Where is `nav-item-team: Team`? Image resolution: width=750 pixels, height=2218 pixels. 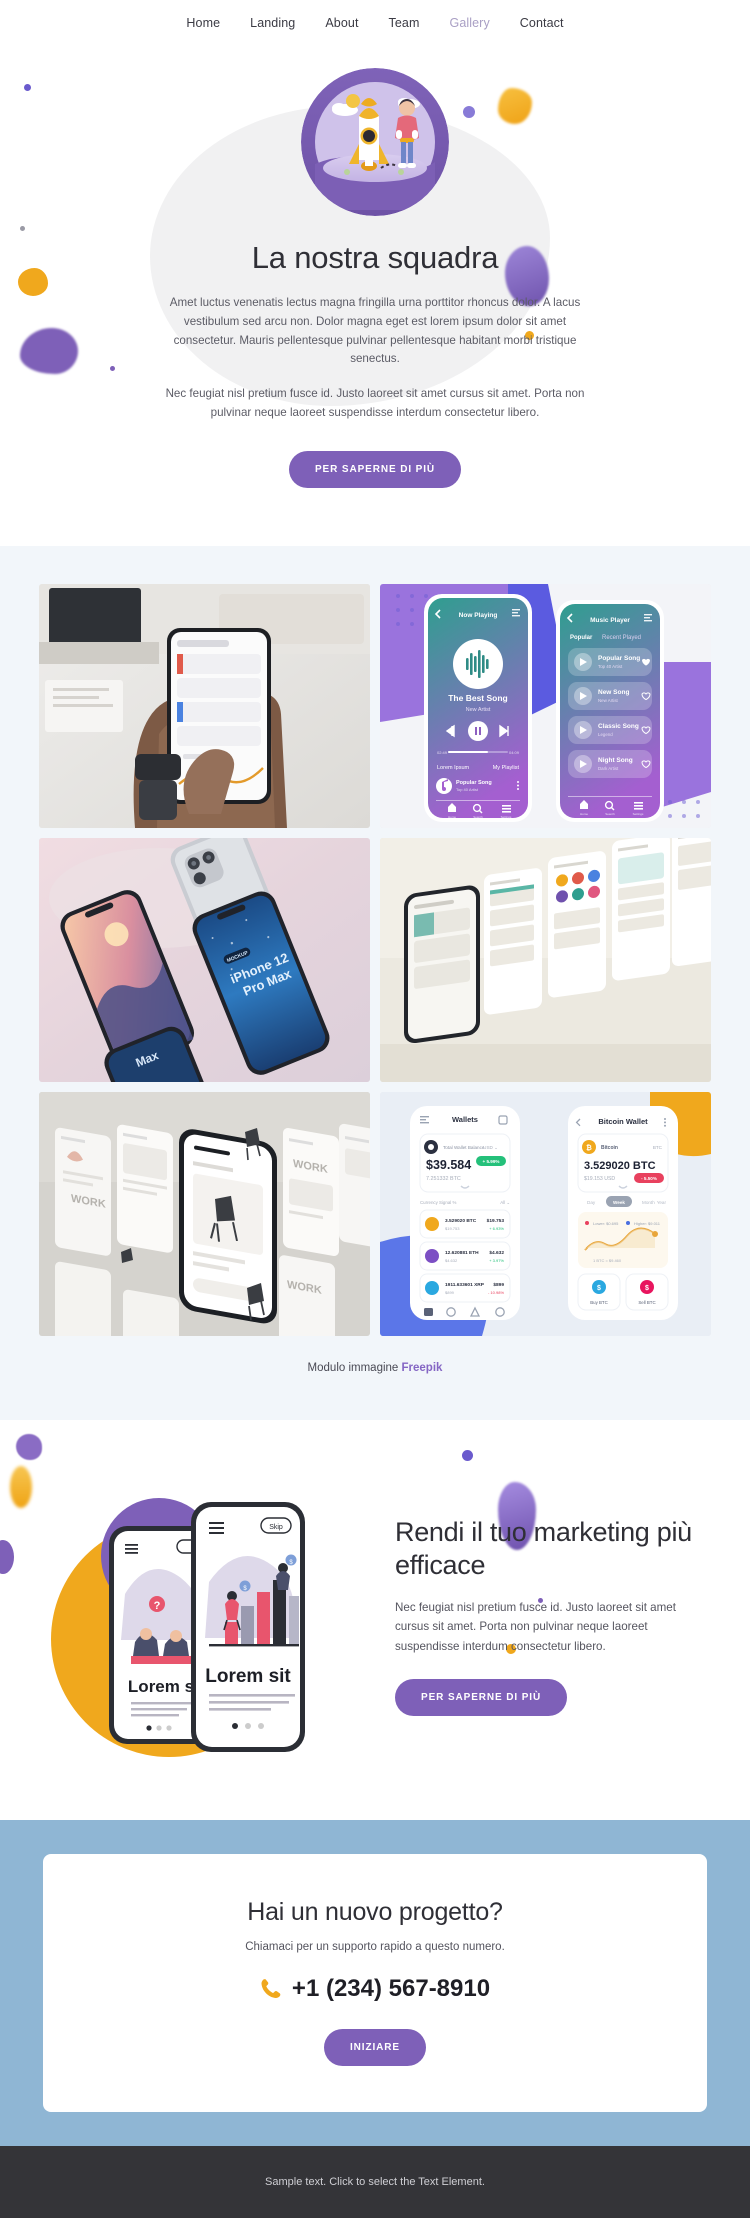 nav-item-team: Team is located at coordinates (404, 23).